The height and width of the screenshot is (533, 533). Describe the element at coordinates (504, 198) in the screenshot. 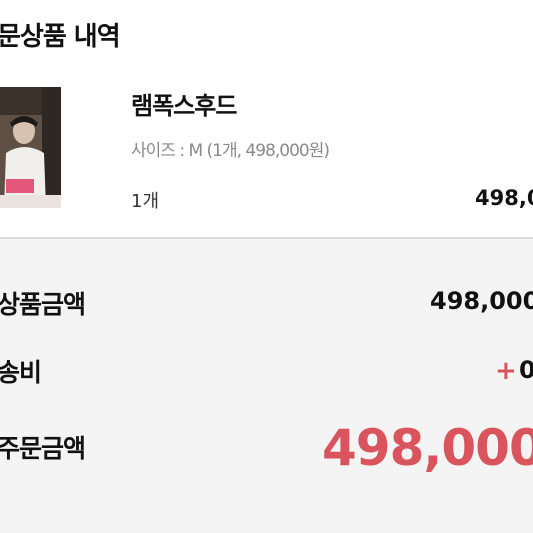

I see `product-price: 498,0` at that location.